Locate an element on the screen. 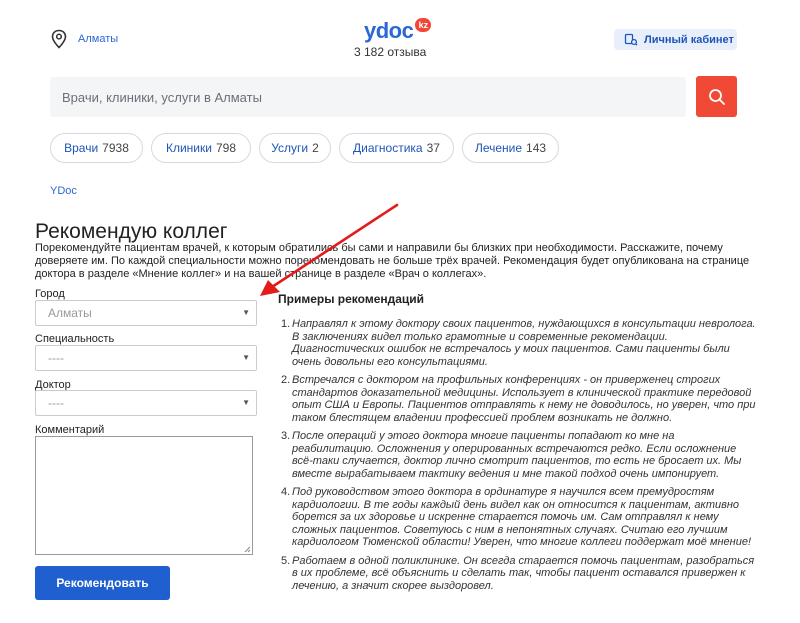 The height and width of the screenshot is (623, 800). location-pin-icon is located at coordinates (59, 39).